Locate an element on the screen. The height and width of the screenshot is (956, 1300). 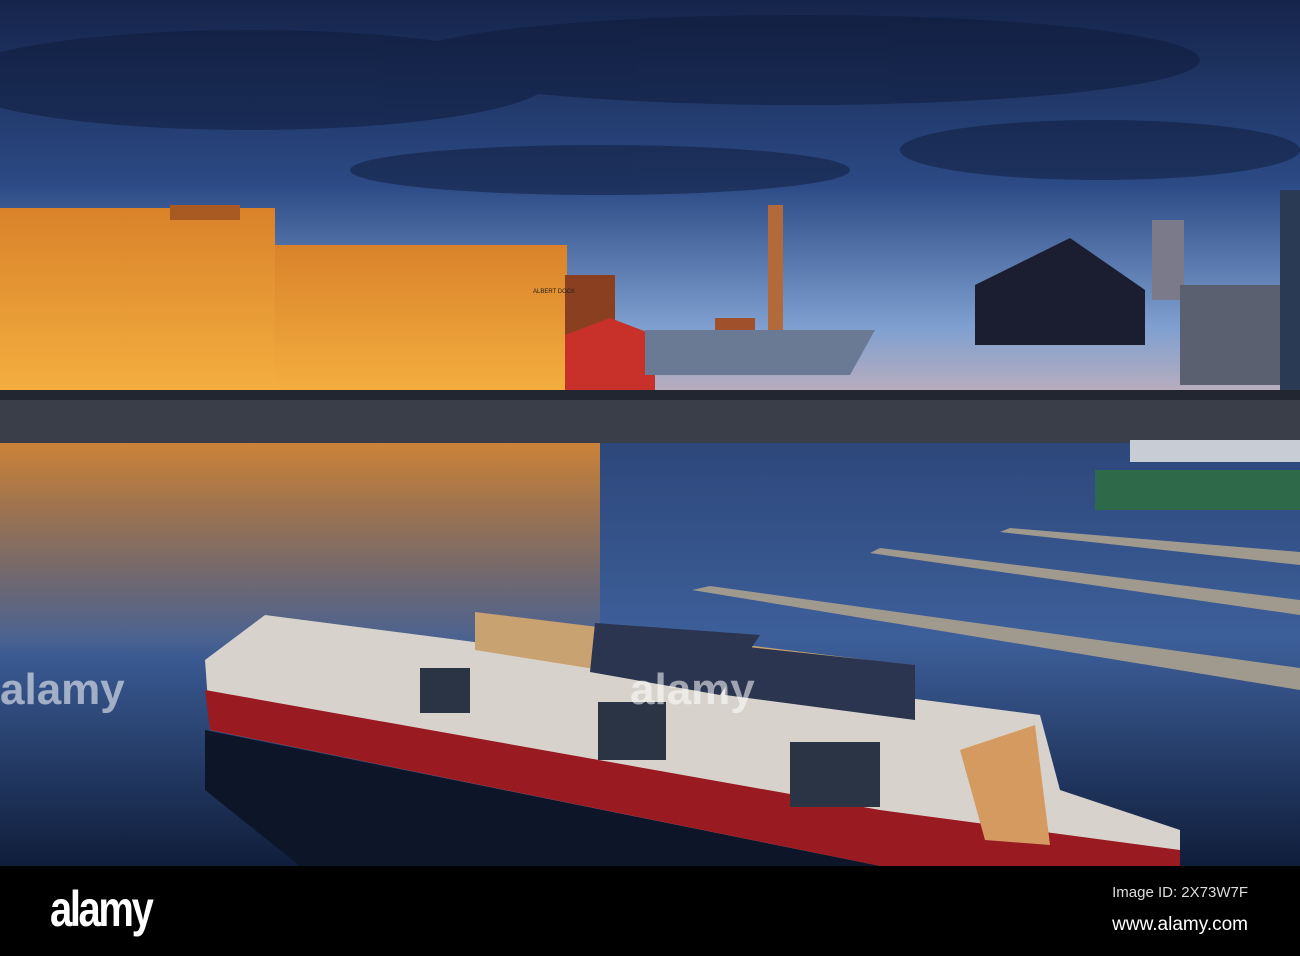
clock-tower is located at coordinates (1168, 260).